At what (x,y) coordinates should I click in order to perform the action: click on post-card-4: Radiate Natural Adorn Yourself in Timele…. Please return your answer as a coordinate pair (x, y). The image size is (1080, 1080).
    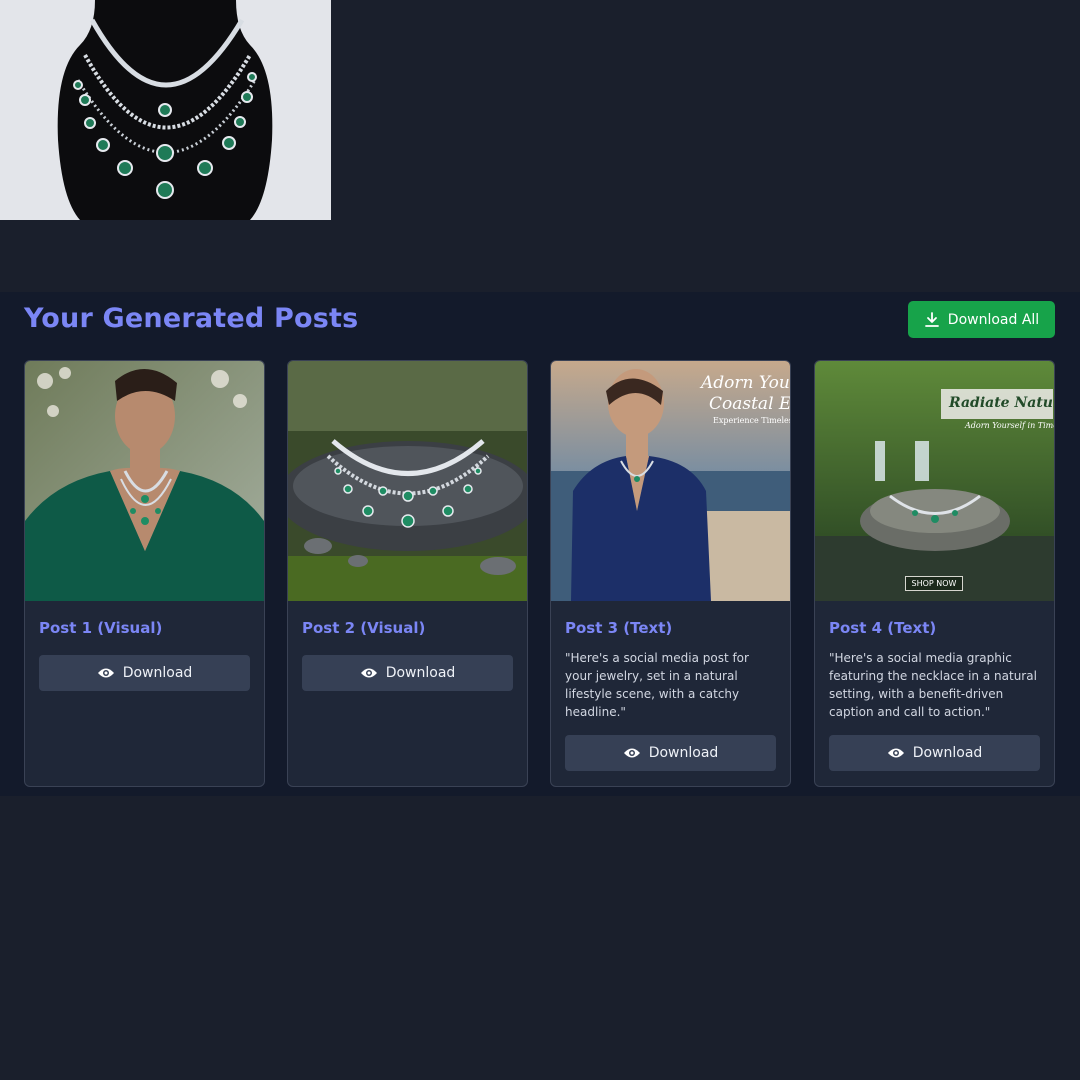
    Looking at the image, I should click on (934, 573).